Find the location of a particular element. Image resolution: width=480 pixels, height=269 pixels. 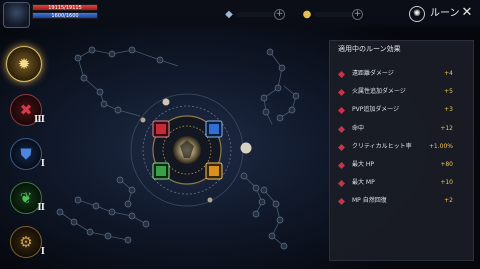

effect-value: +1.00% is located at coordinates (440, 146).